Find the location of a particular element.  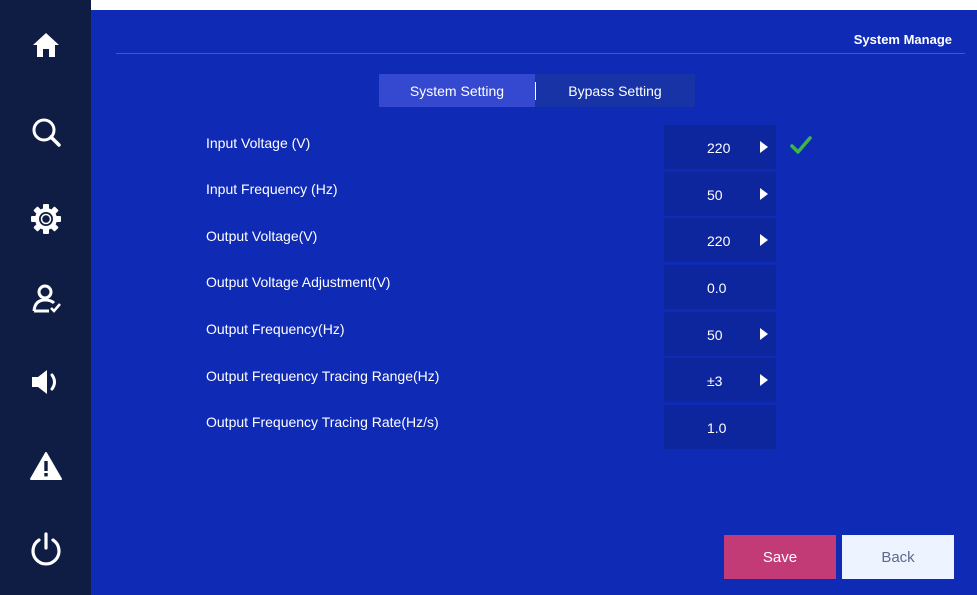

value-text: 1.0 is located at coordinates (717, 428).